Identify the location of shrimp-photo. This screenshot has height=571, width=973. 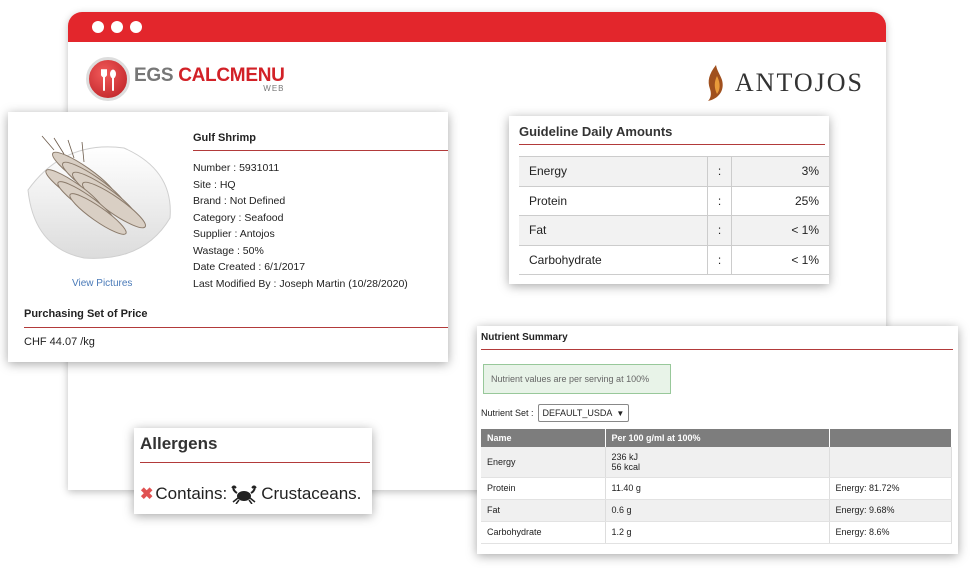
(99, 200).